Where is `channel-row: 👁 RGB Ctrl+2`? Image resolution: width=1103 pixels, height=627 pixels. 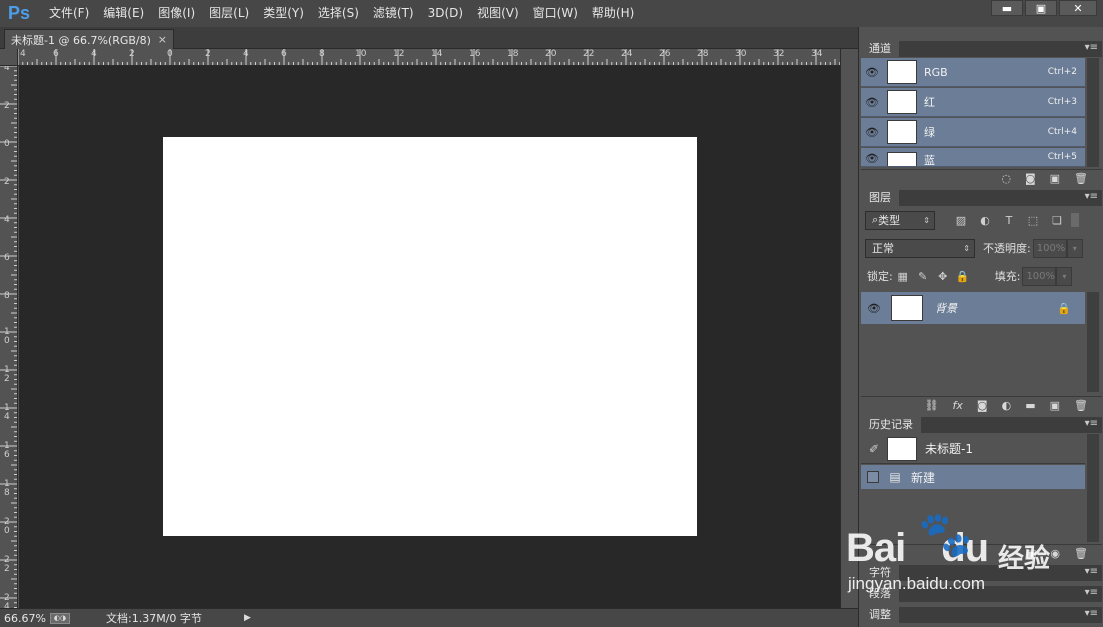
channel-row: 👁 RGB Ctrl+2 is located at coordinates (973, 72).